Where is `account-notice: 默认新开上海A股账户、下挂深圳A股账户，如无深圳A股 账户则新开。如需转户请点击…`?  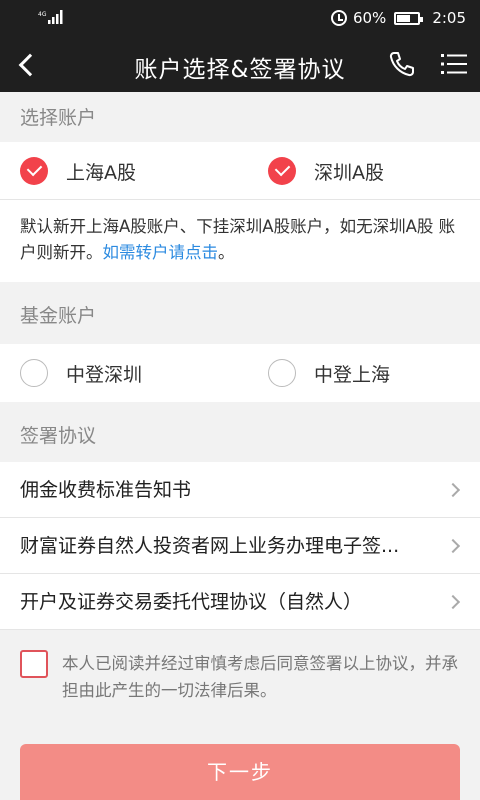
account-notice: 默认新开上海A股账户、下挂深圳A股账户，如无深圳A股 账户则新开。如需转户请点击… is located at coordinates (240, 240).